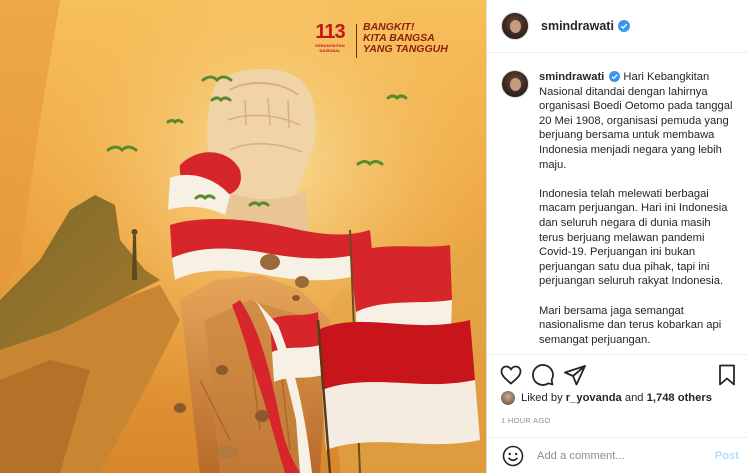  I want to click on caption-username: smindrawati, so click(571, 77).